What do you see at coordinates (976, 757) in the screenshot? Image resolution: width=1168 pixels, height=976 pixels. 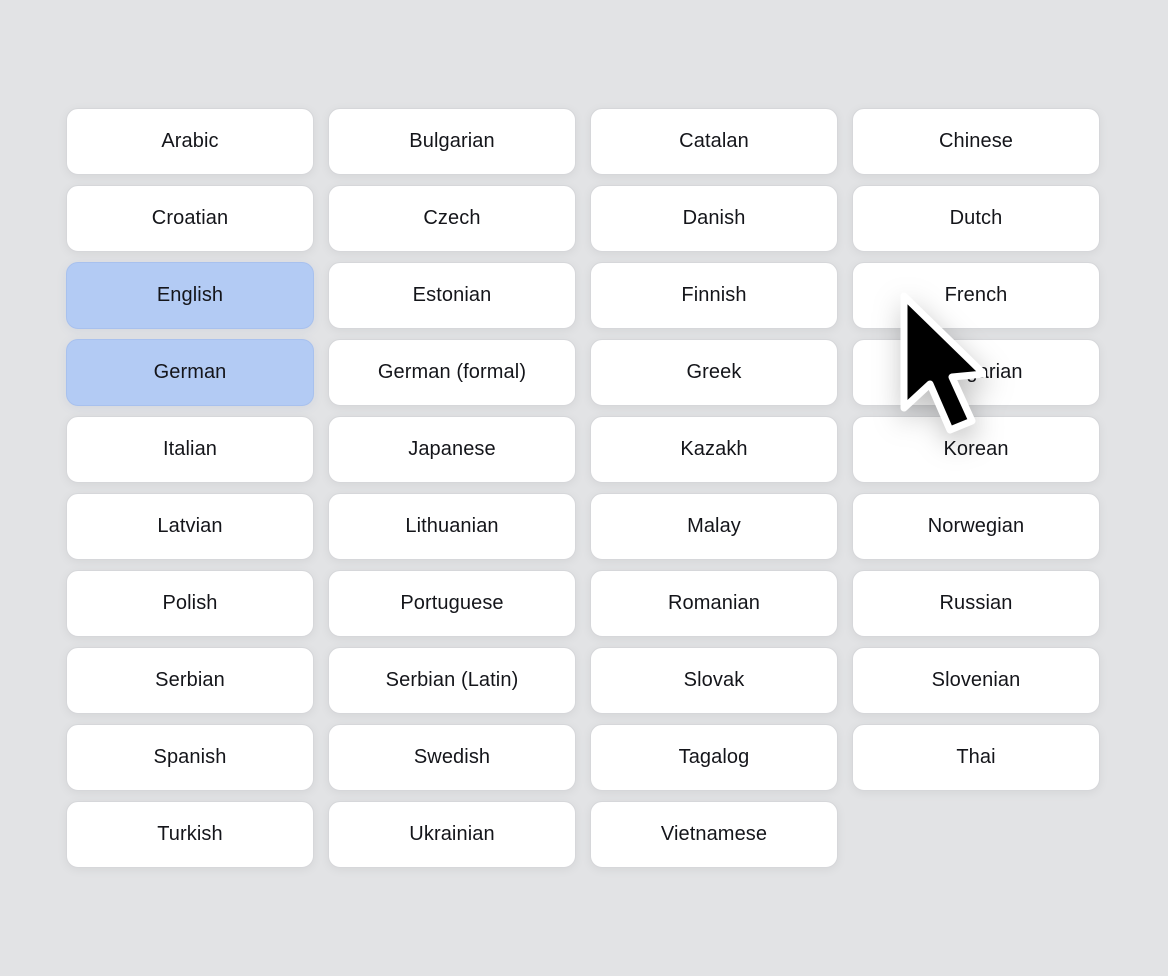 I see `language-button-thai: Thai` at bounding box center [976, 757].